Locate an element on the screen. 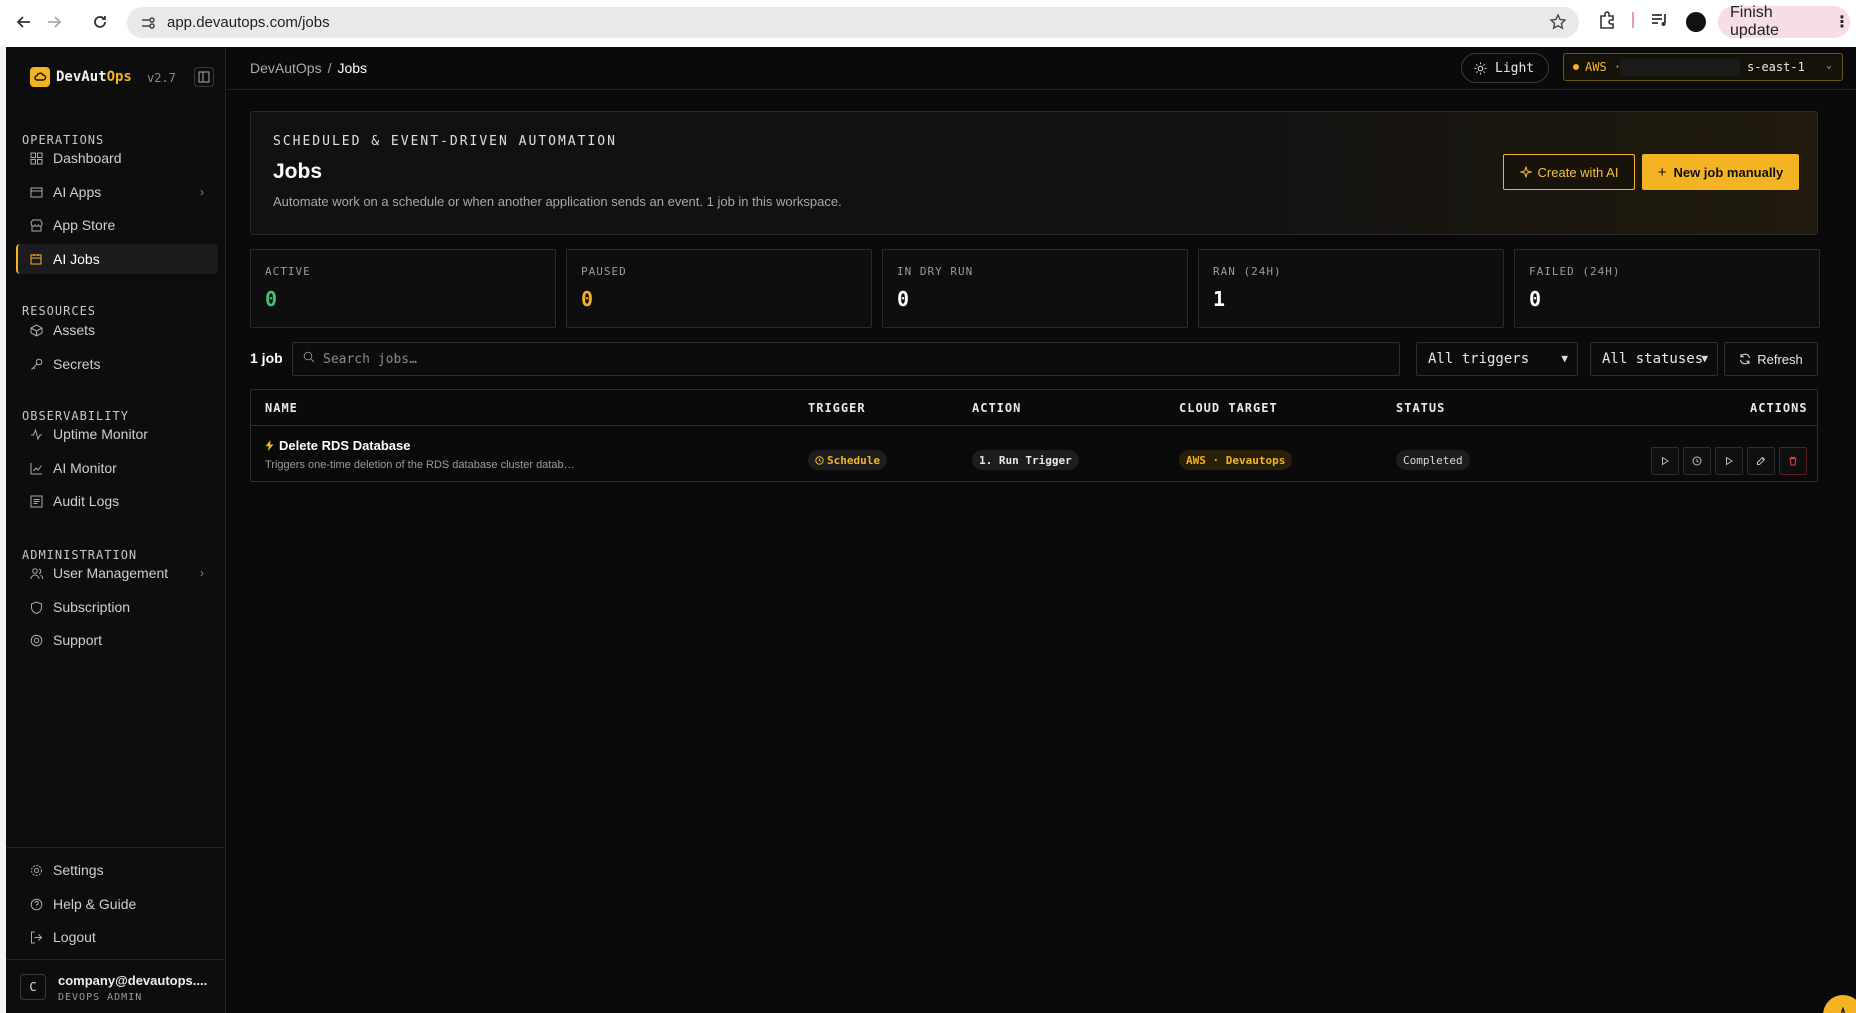 Image resolution: width=1856 pixels, height=1013 pixels. chevron-down-icon: ▼ is located at coordinates (1704, 358).